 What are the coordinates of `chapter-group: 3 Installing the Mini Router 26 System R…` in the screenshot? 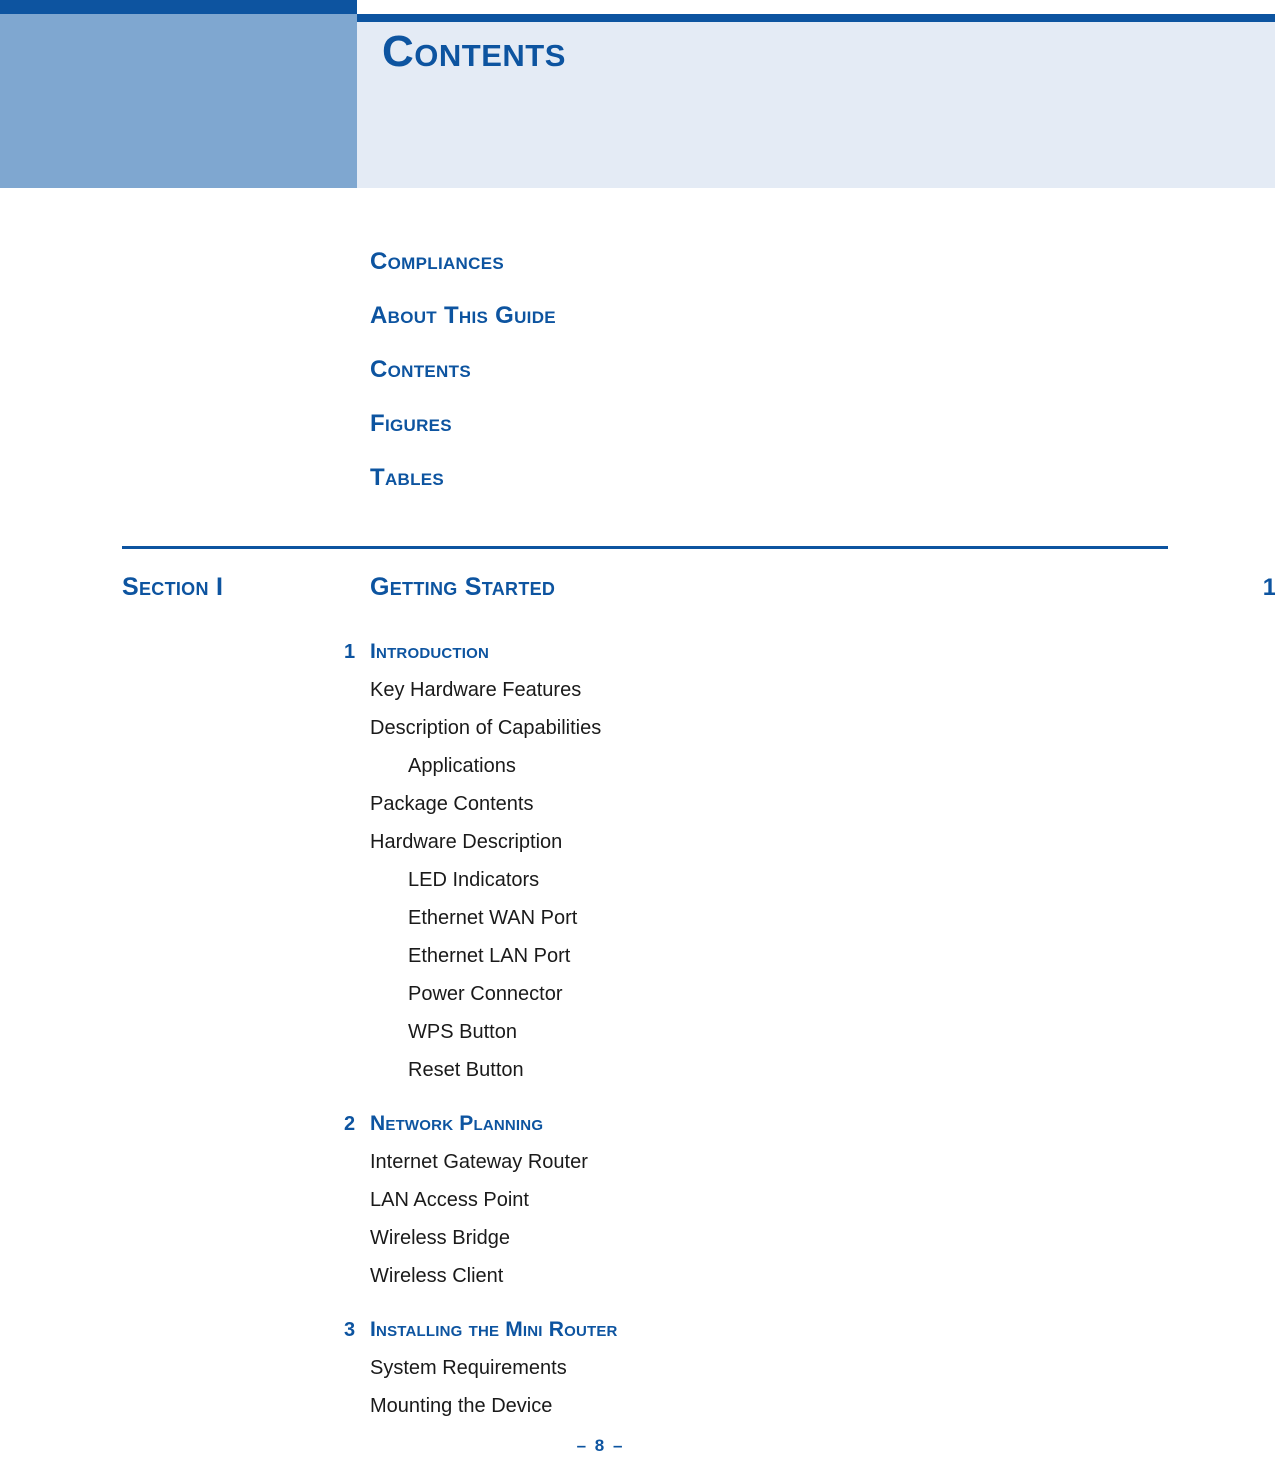 It's located at (637, 1360).